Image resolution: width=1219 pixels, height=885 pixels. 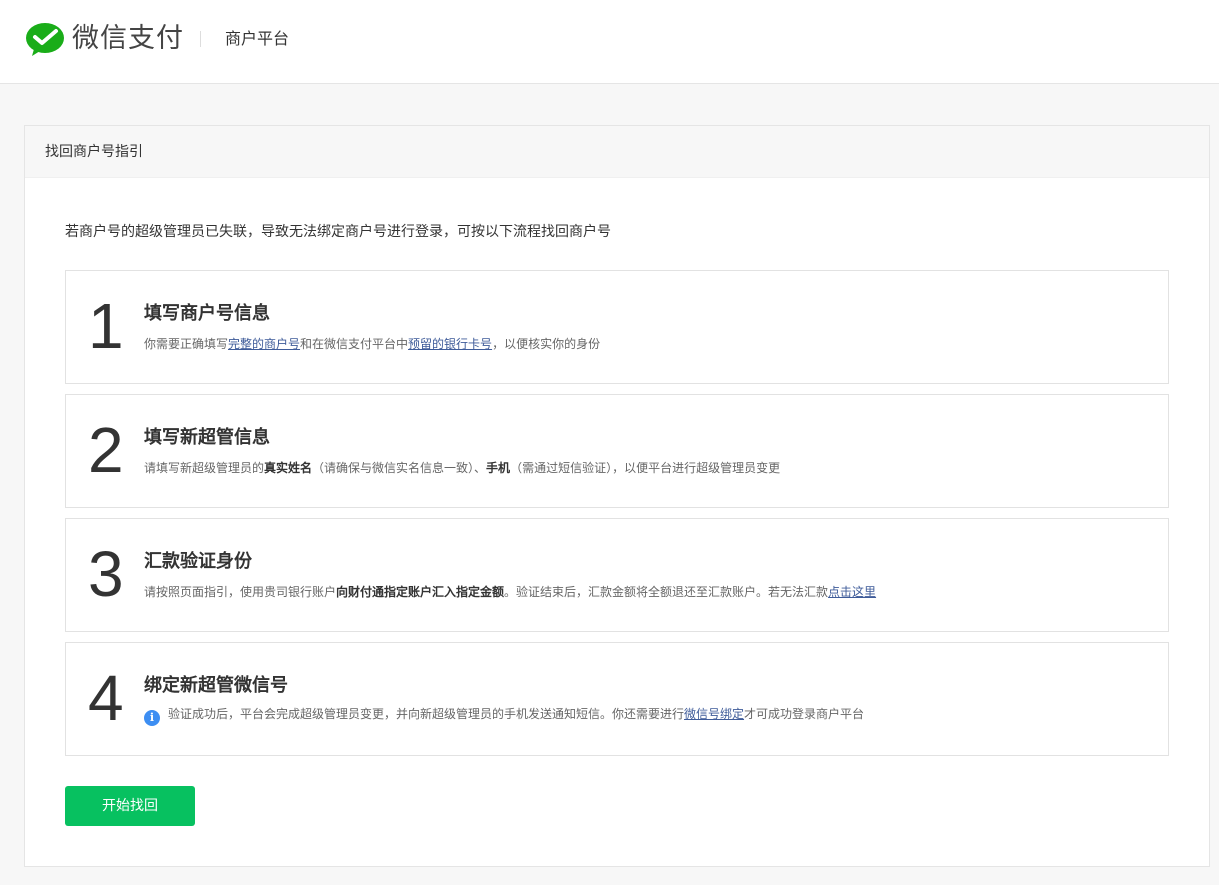 I want to click on desc-text: 你需要正确填写, so click(x=186, y=344).